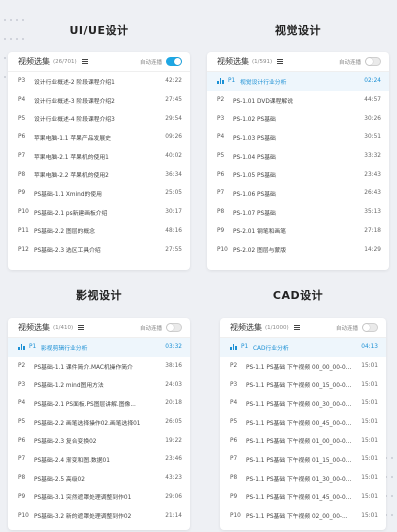 The width and height of the screenshot is (397, 532). I want to click on playlist-item: P3 PS-1.02 PS基础 30:26, so click(298, 118).